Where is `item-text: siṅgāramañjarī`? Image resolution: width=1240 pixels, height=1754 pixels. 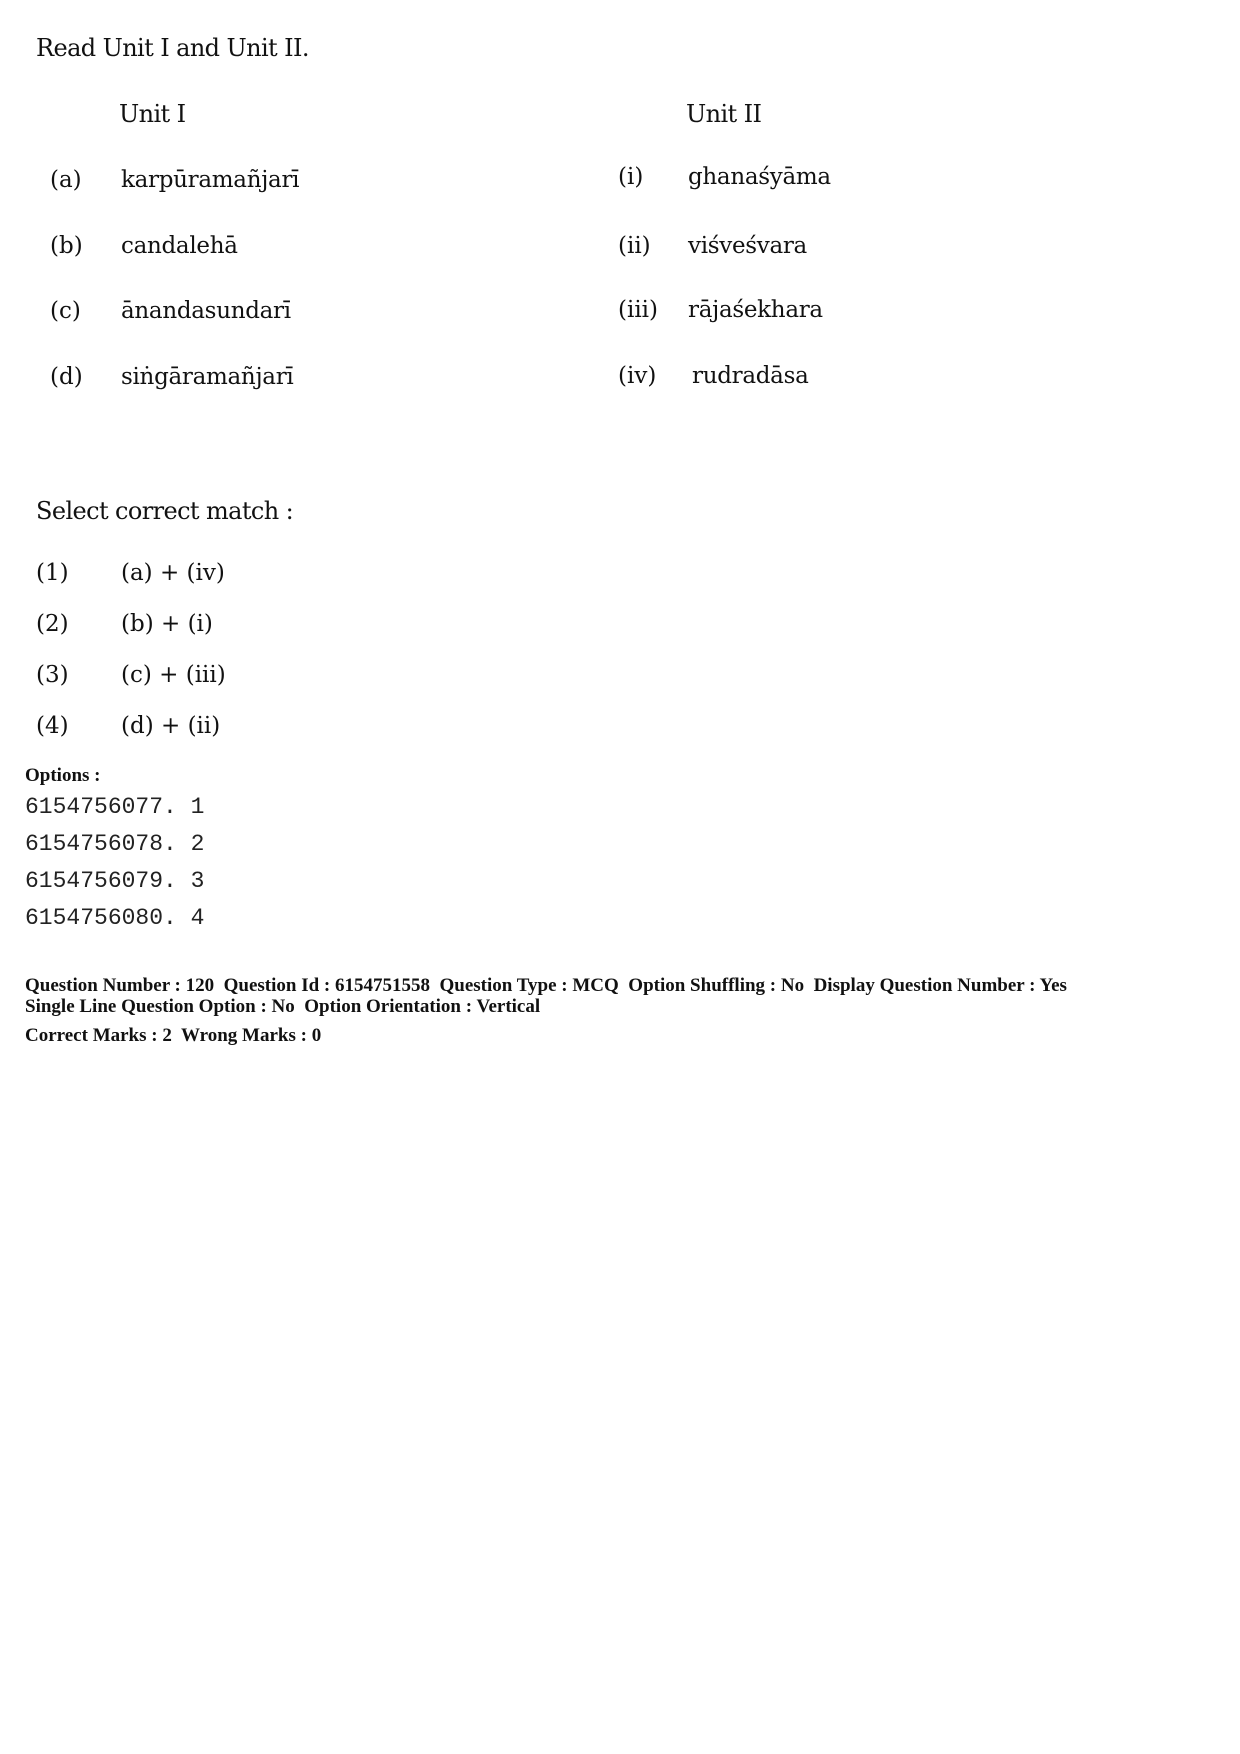
item-text: siṅgāramañjarī is located at coordinates (207, 377).